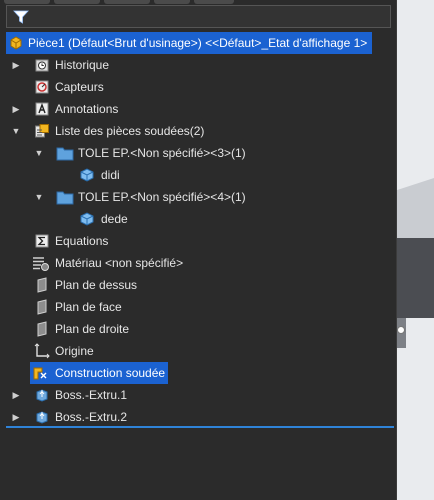 This screenshot has height=500, width=434. I want to click on tree-item-plane-top: Plan de dessus, so click(195, 285).